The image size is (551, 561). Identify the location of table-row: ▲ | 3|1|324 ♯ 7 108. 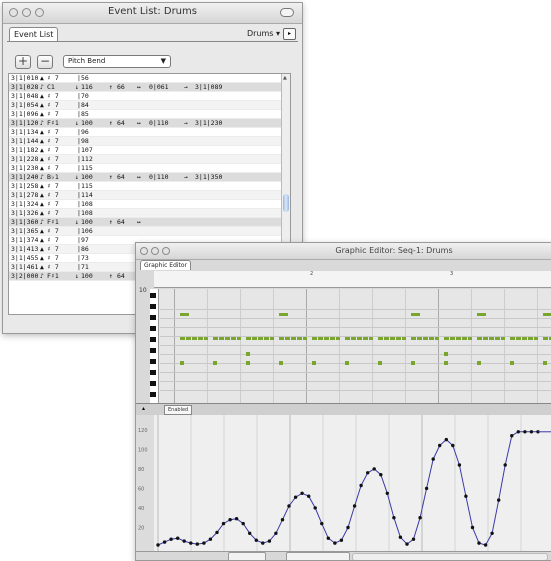
(149, 204).